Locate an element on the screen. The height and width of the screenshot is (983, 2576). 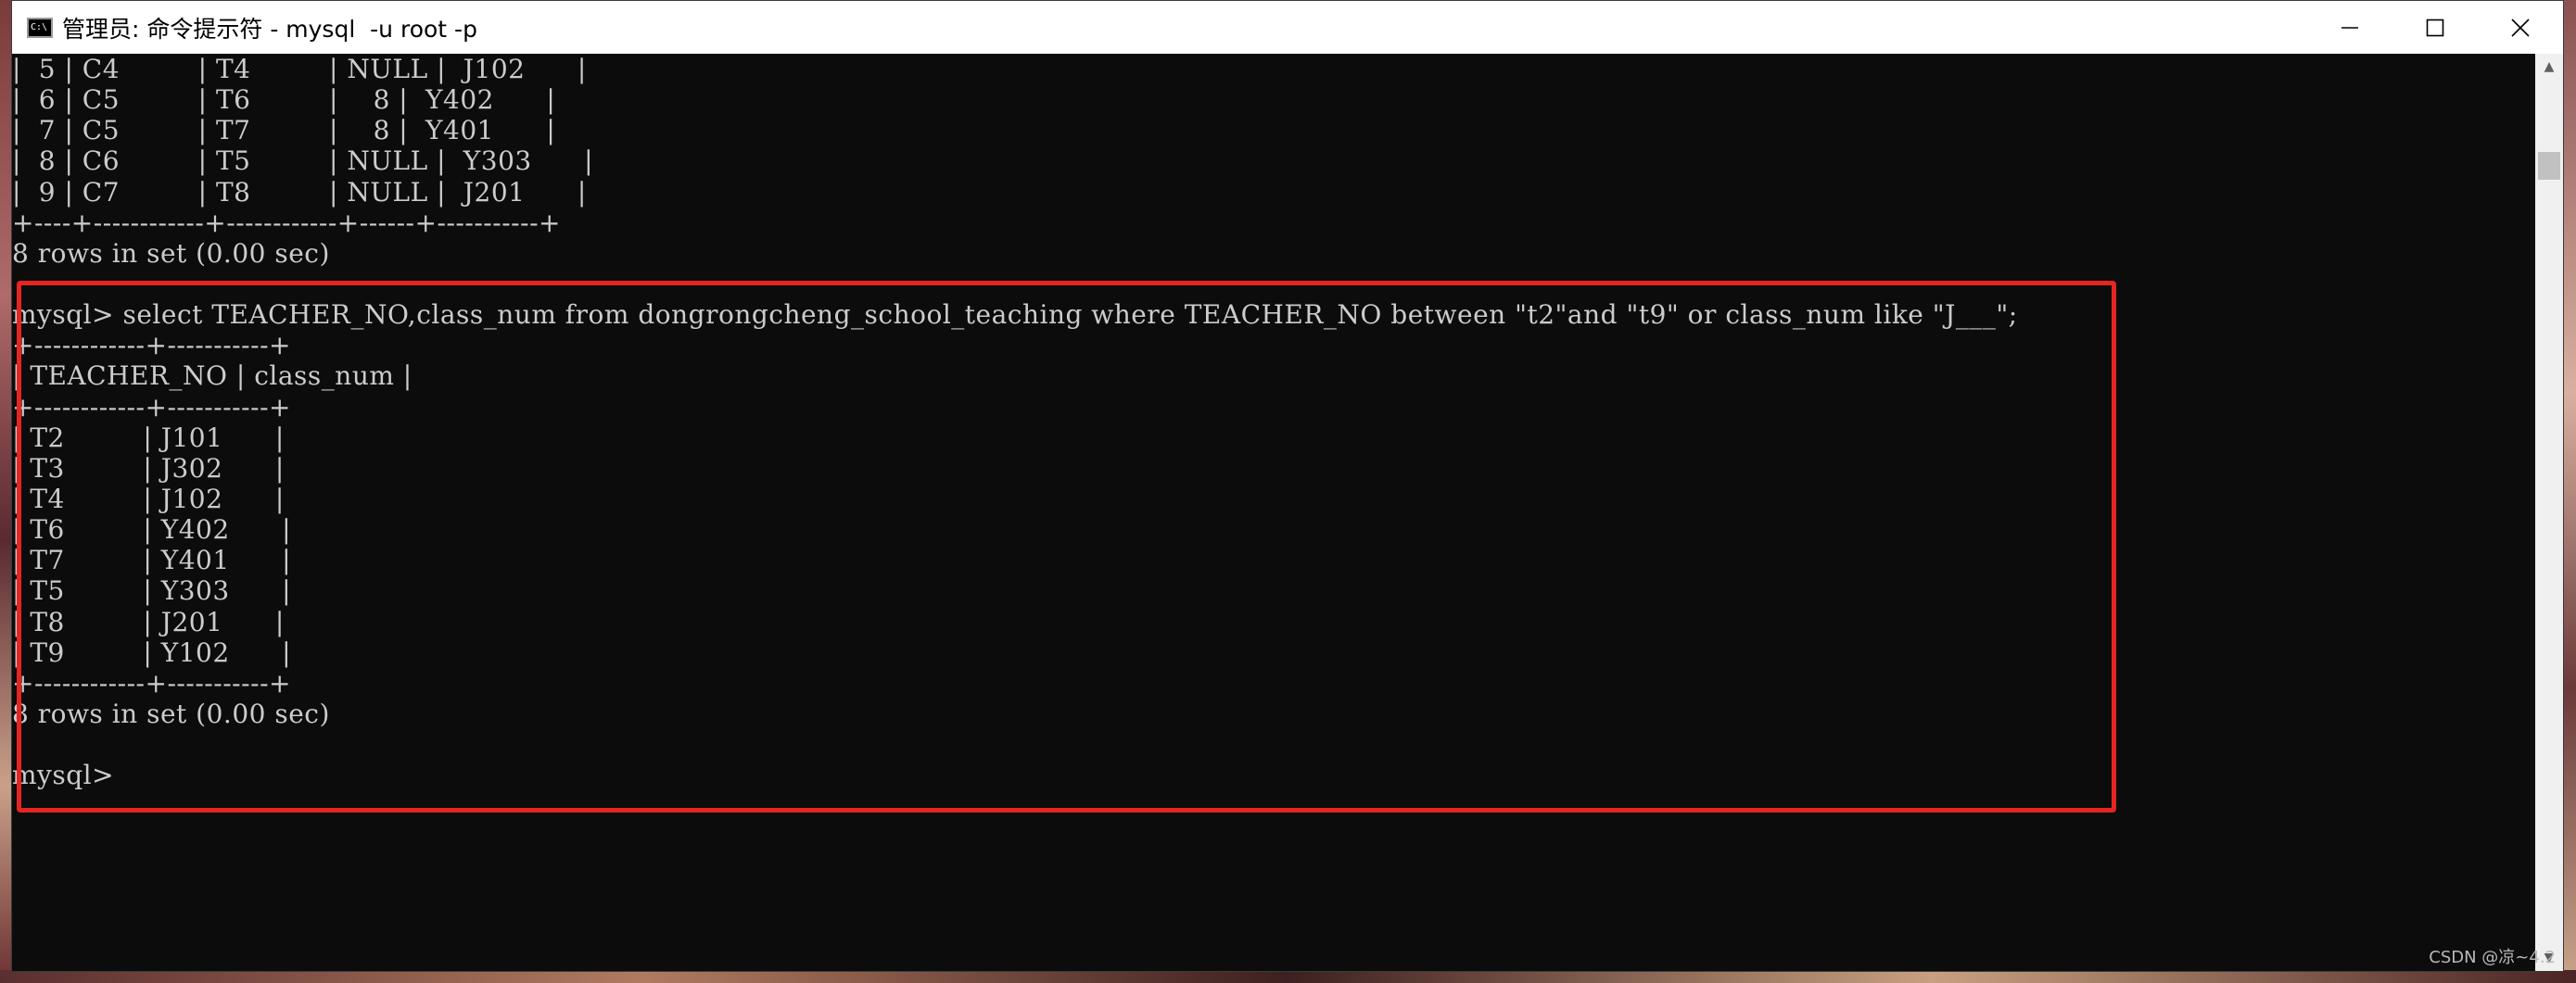
terminal-line: | T6 | Y402 | is located at coordinates (152, 530).